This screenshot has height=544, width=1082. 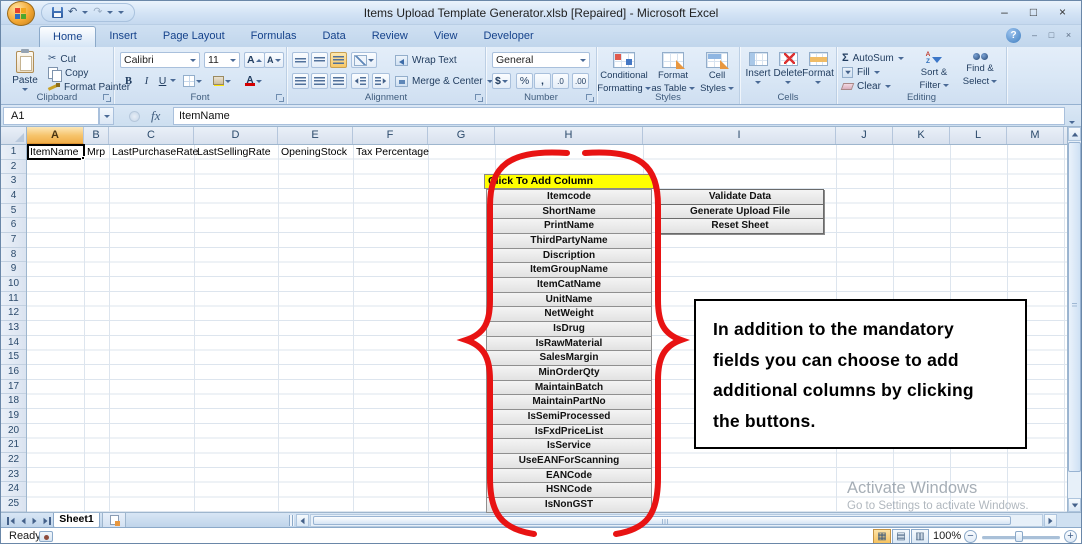 What do you see at coordinates (818, 68) in the screenshot?
I see `format-cells-button: Format` at bounding box center [818, 68].